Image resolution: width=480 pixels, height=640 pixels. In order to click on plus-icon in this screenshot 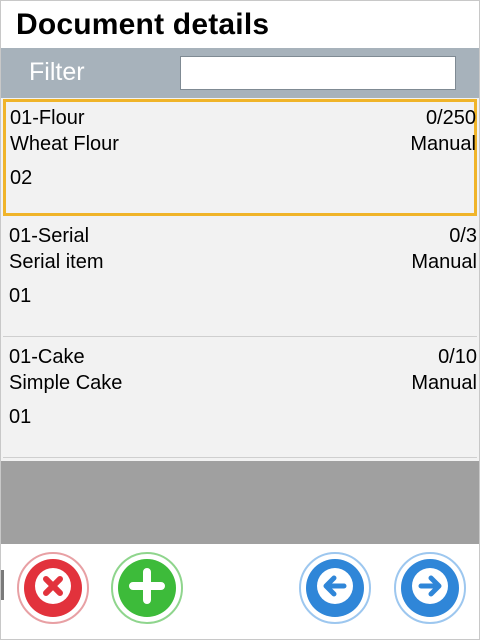, I will do `click(147, 588)`.